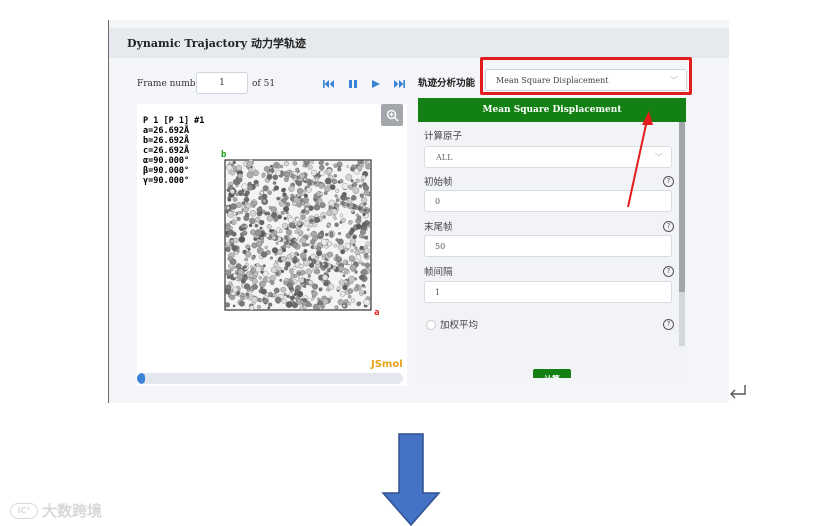 This screenshot has width=819, height=526. What do you see at coordinates (443, 136) in the screenshot?
I see `atoms-label: 计算原子` at bounding box center [443, 136].